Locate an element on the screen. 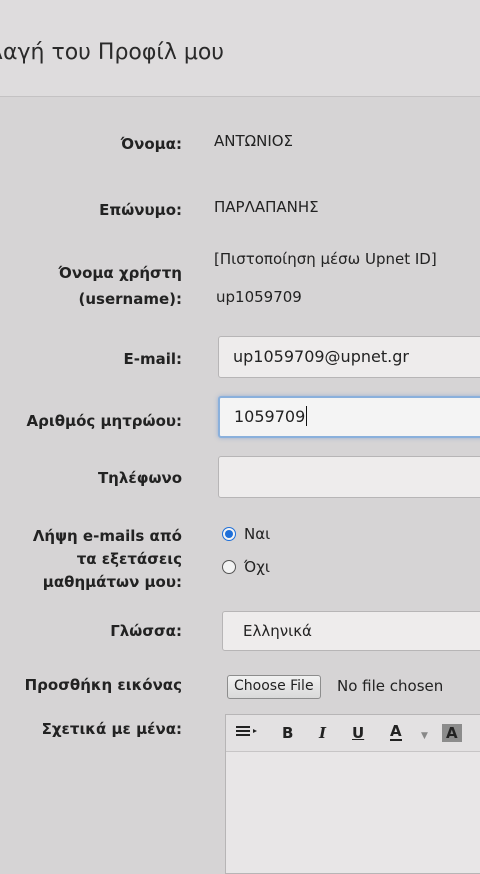  radio-no is located at coordinates (229, 567).